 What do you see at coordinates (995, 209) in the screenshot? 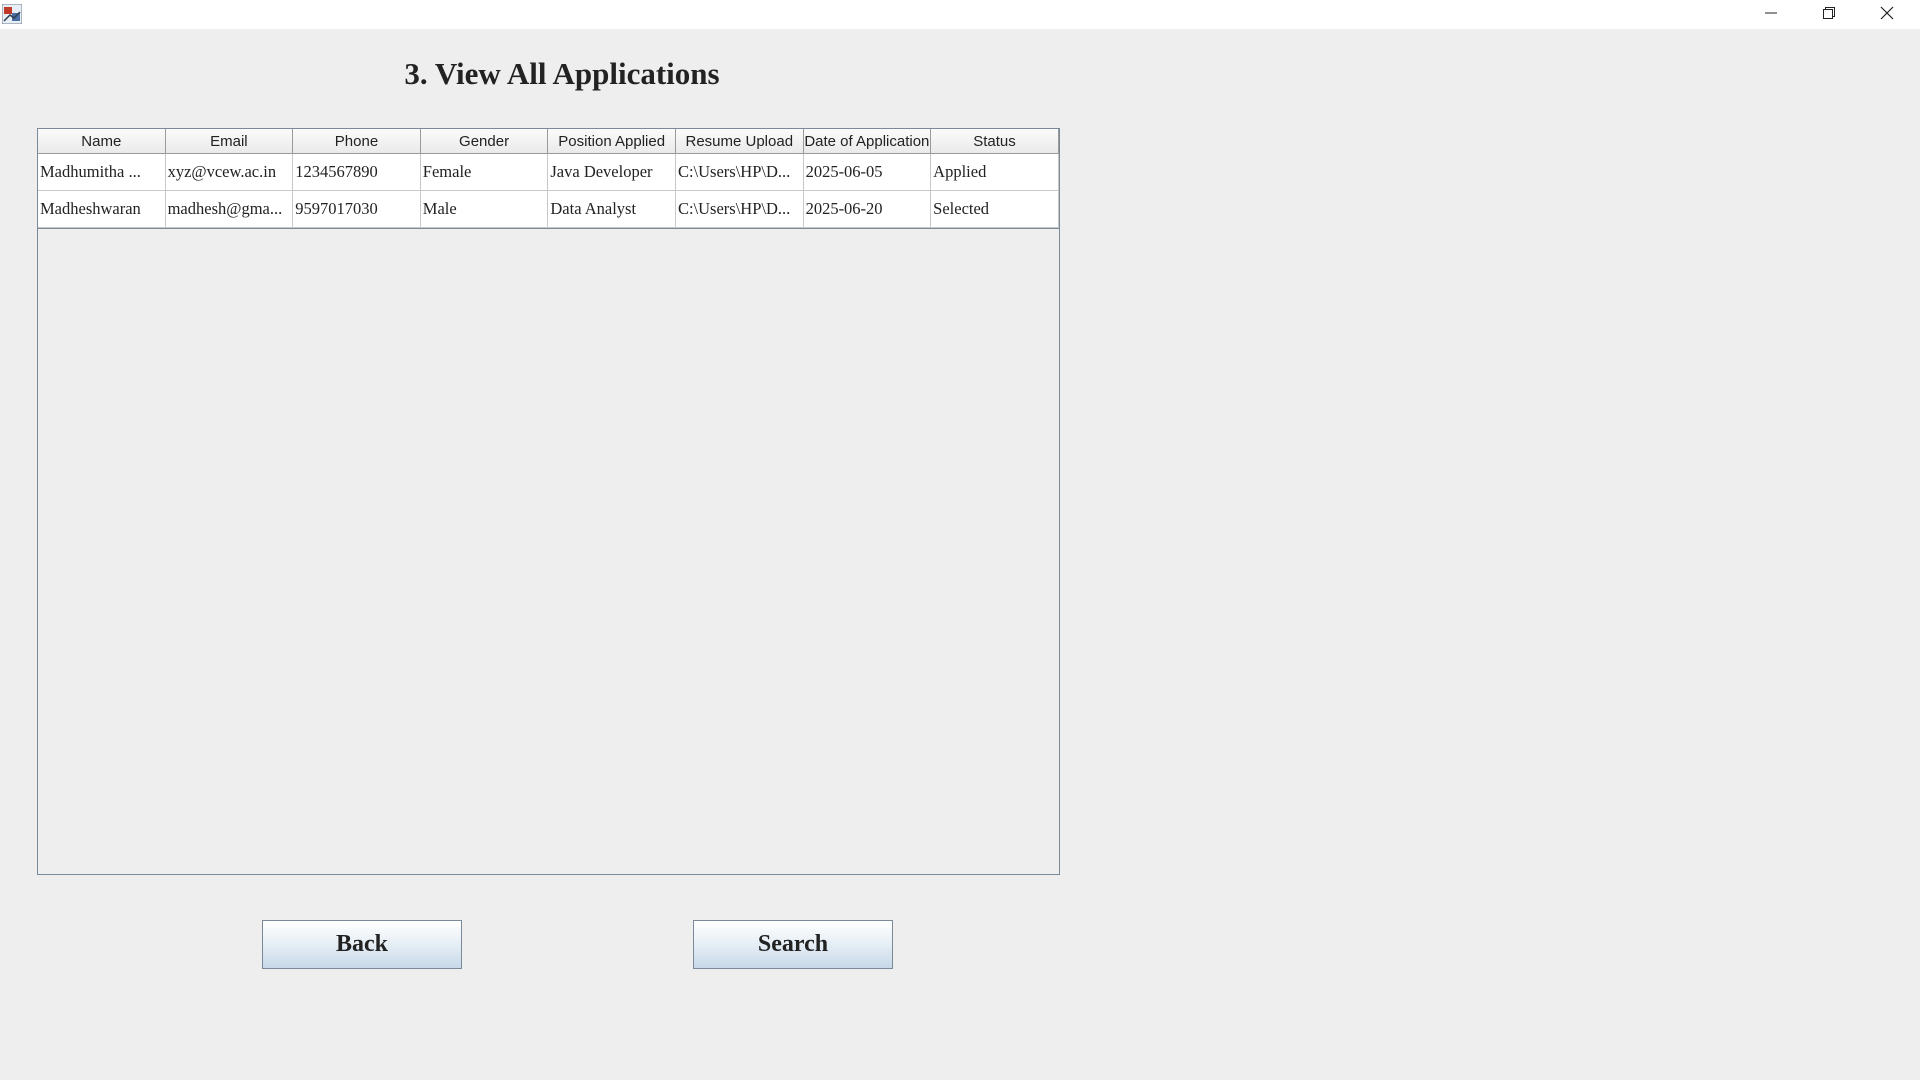
I see `cell-status: Selected` at bounding box center [995, 209].